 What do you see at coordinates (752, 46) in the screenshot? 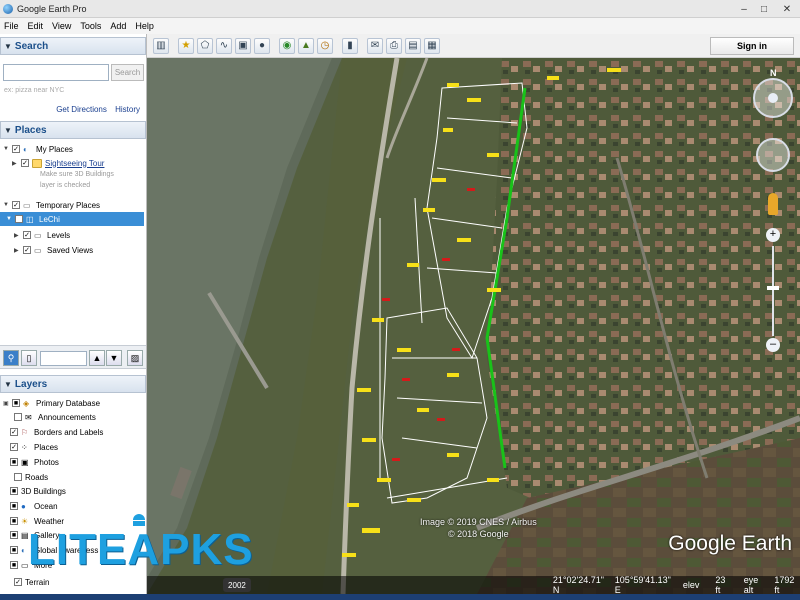
I see `sign-in-button: Sign in` at bounding box center [752, 46].